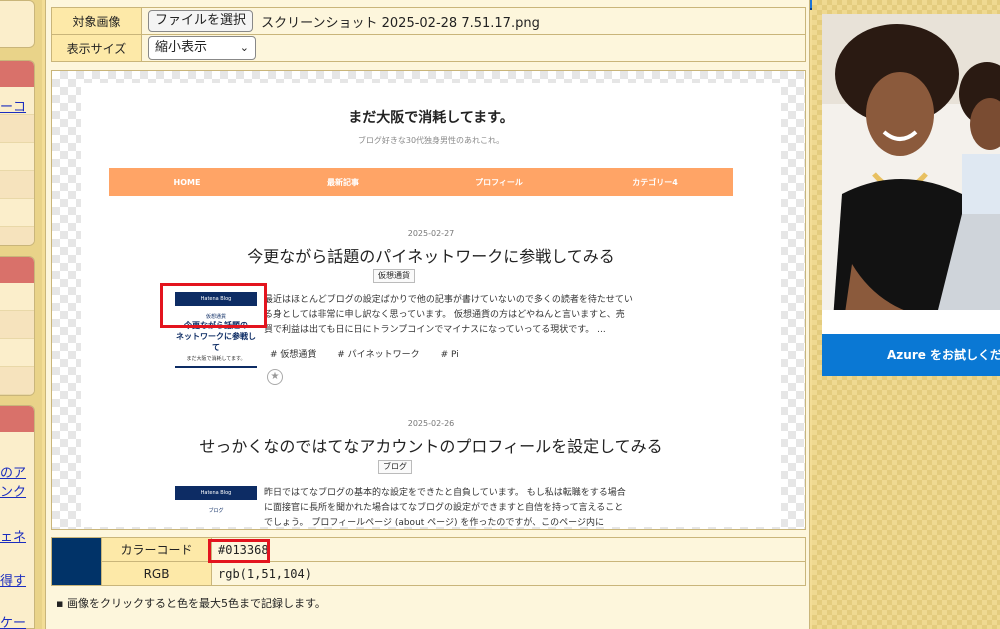  I want to click on blog-title: まだ大阪で消耗してます。, so click(431, 118).